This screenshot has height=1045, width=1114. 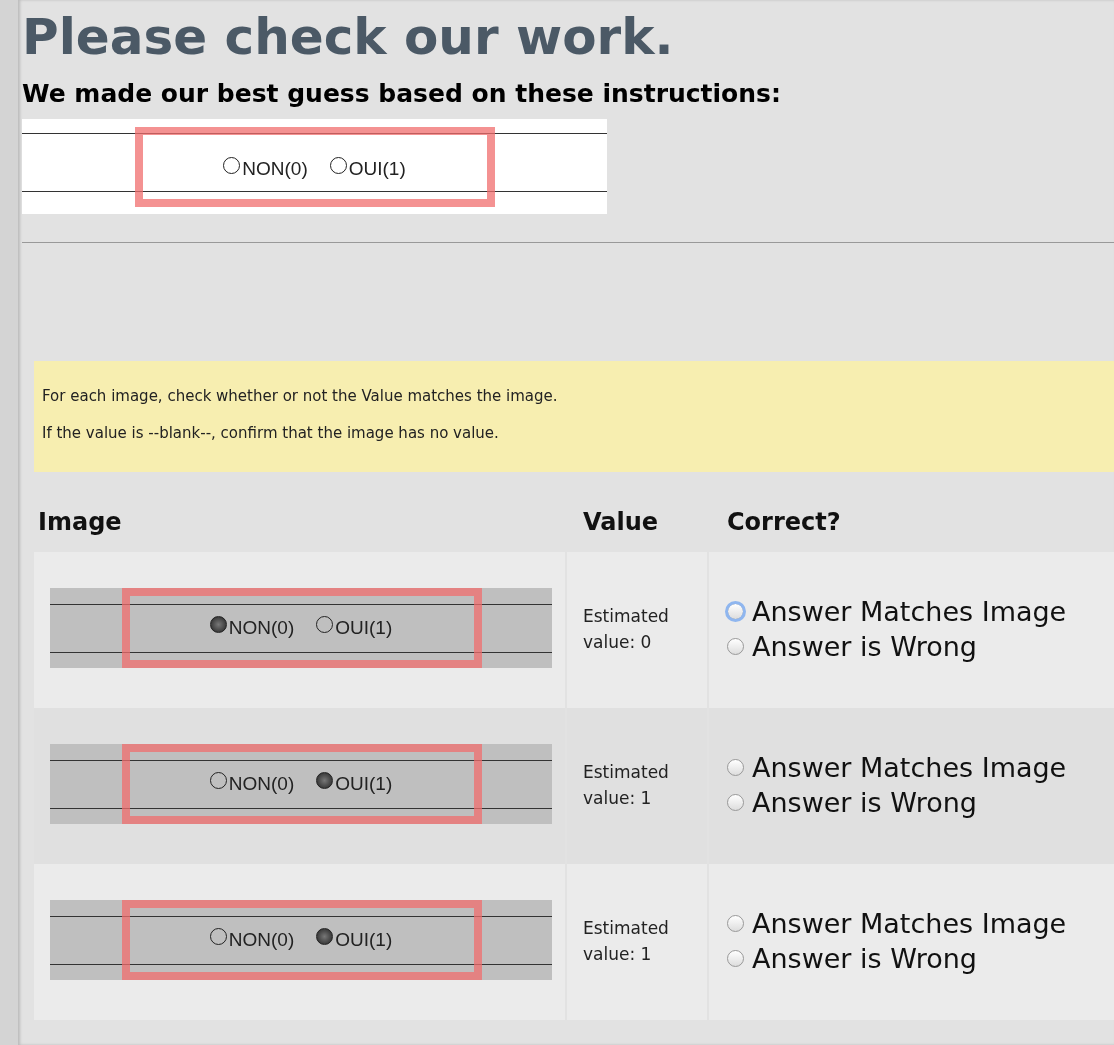 I want to click on column-header: Image, so click(x=80, y=522).